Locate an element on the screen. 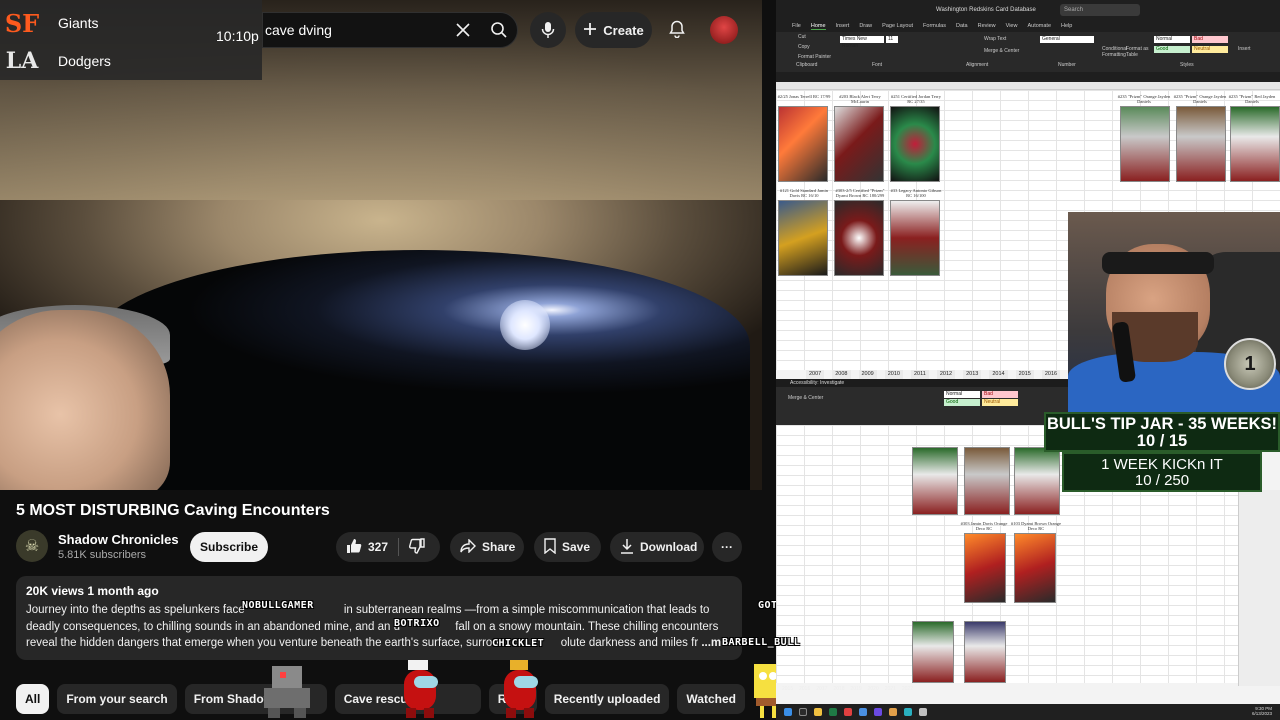 This screenshot has width=1280, height=720. chip-watched: Watched is located at coordinates (711, 699).